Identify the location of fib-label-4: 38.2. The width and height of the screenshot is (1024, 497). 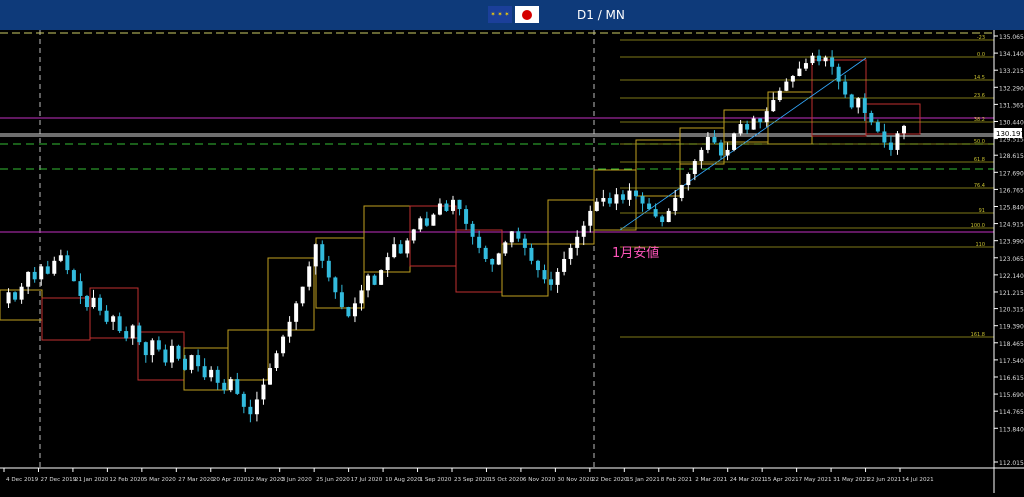
(979, 120).